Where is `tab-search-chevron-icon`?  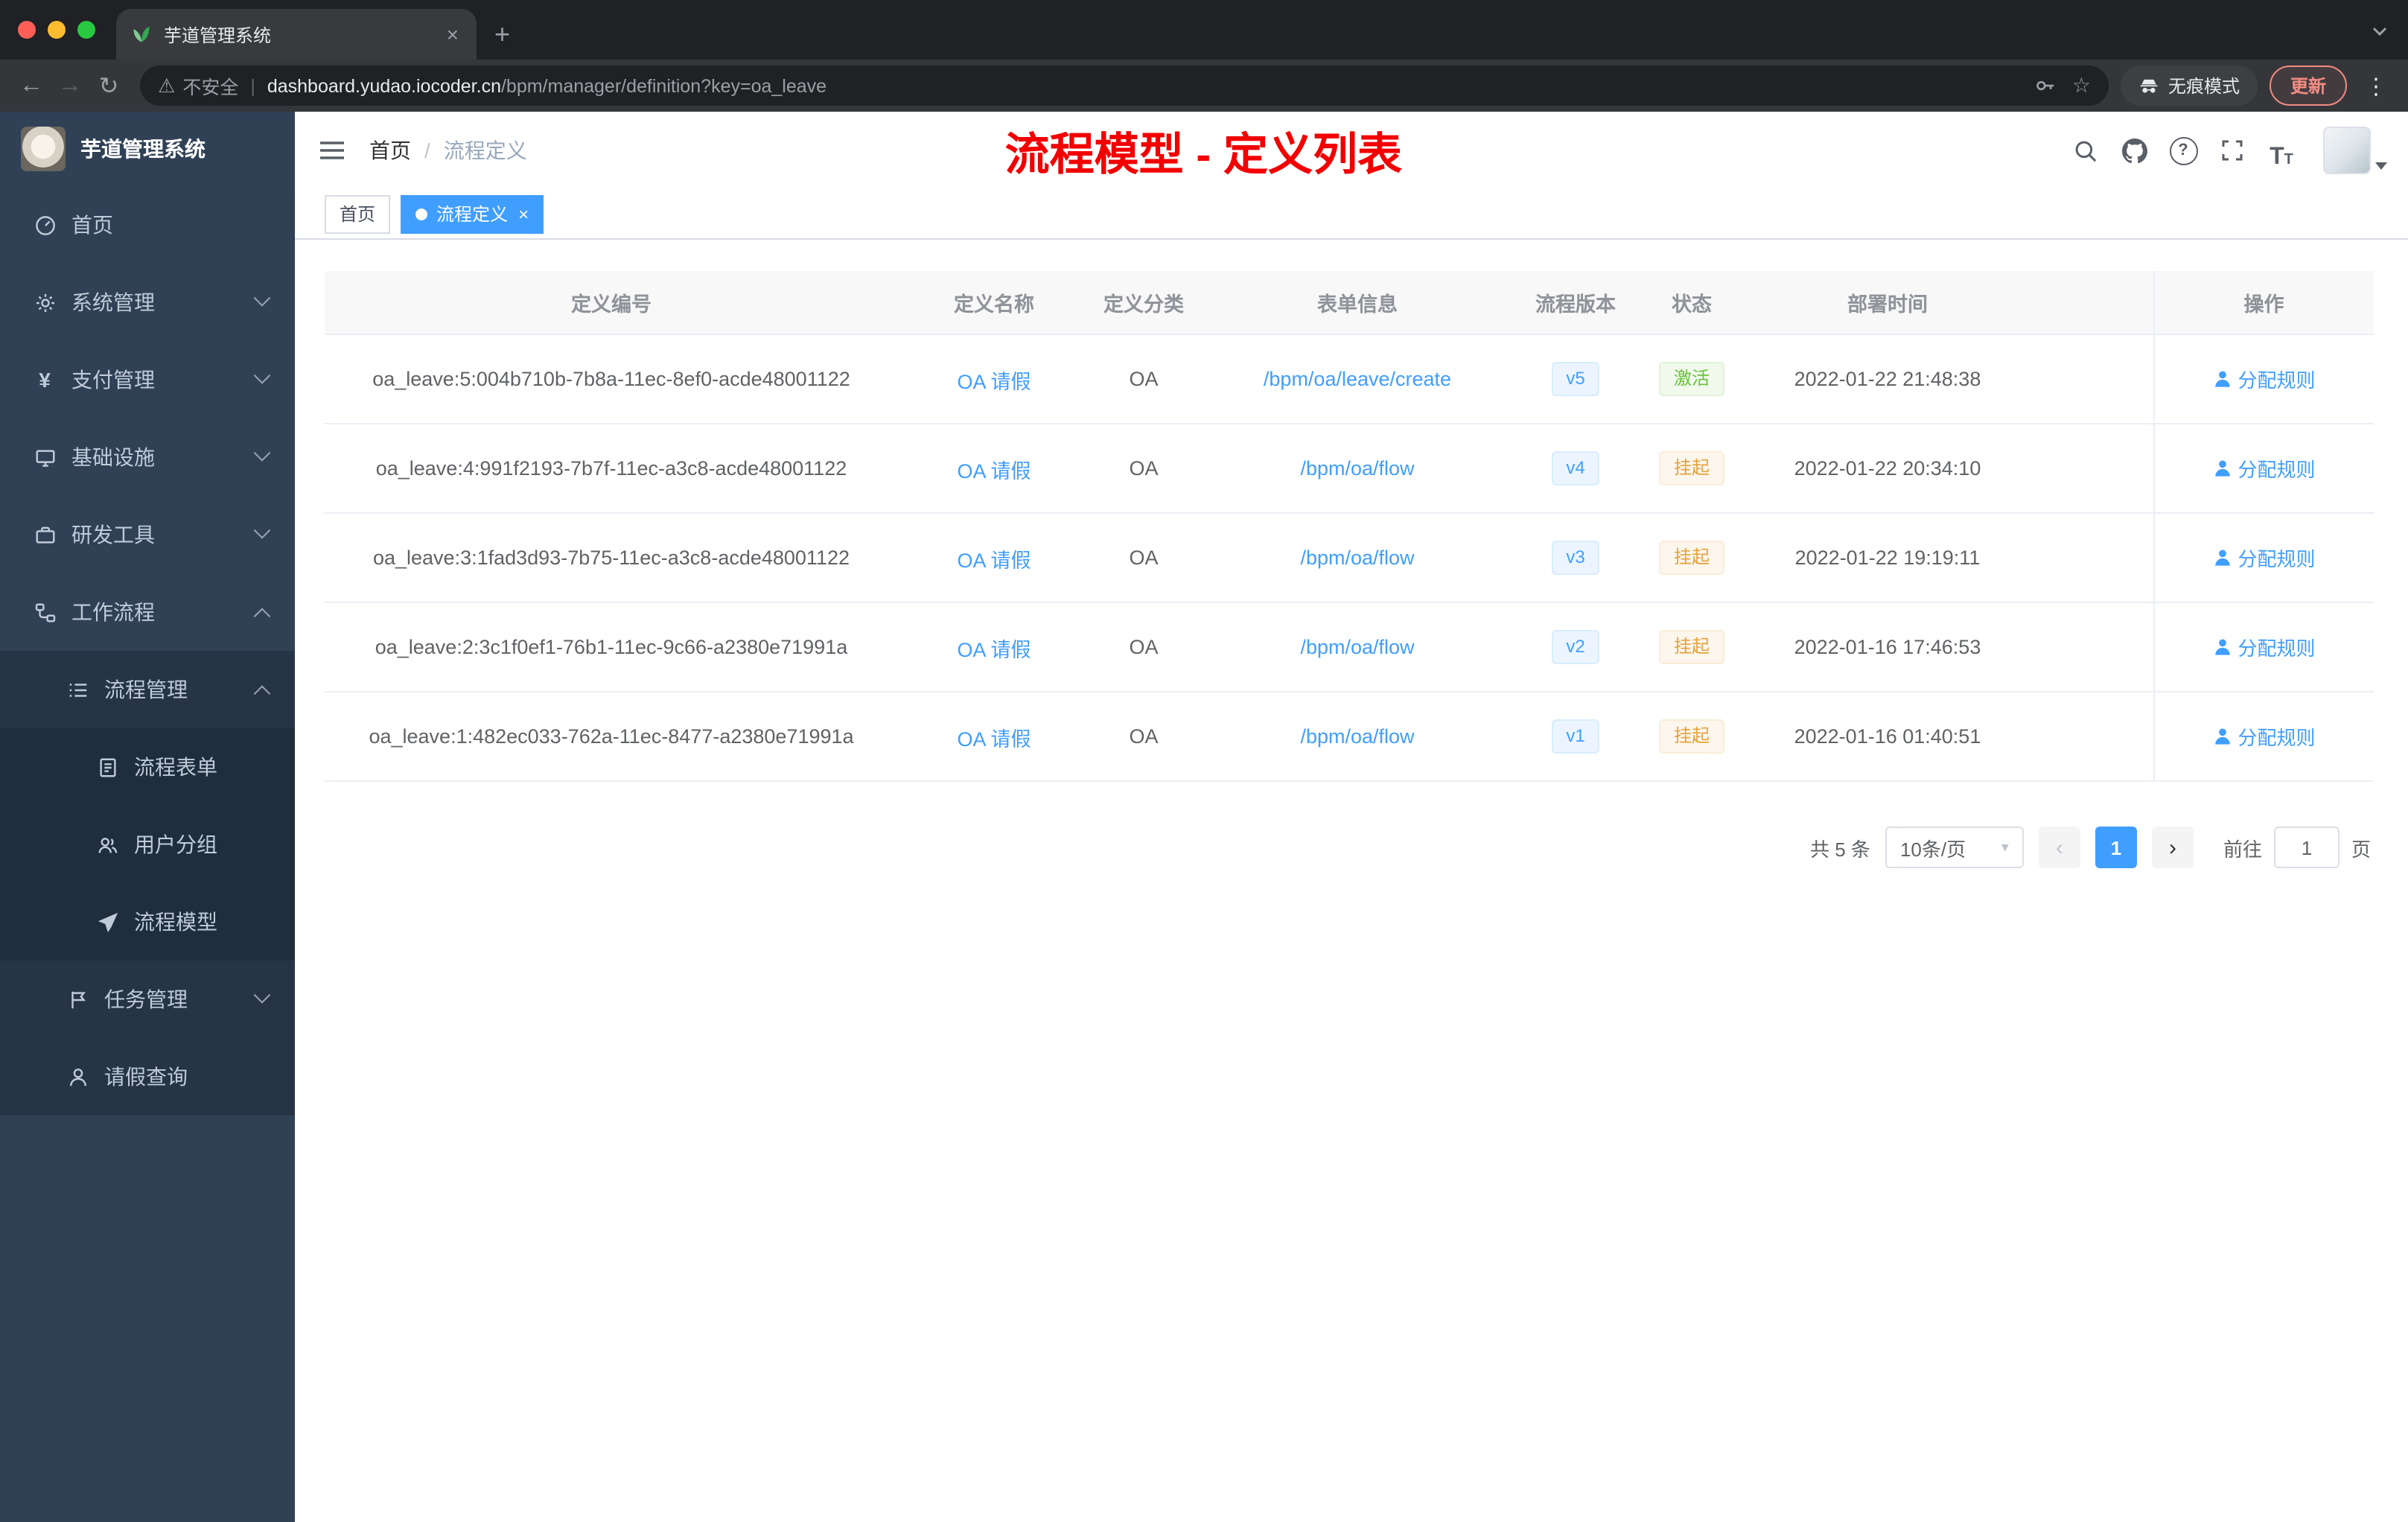
tab-search-chevron-icon is located at coordinates (2390, 29).